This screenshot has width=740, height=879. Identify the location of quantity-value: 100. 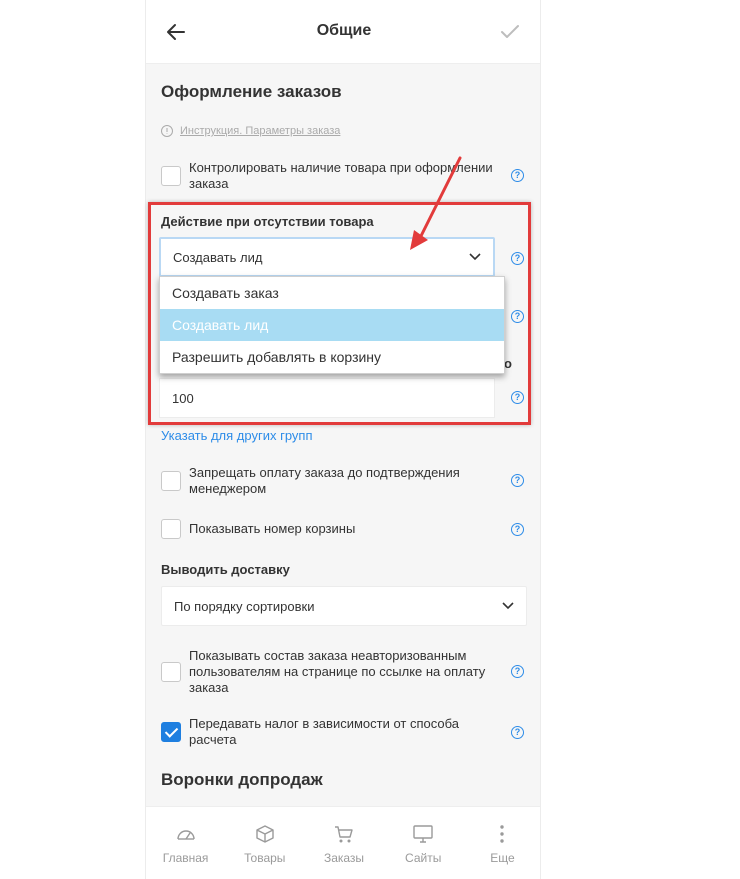
(183, 398).